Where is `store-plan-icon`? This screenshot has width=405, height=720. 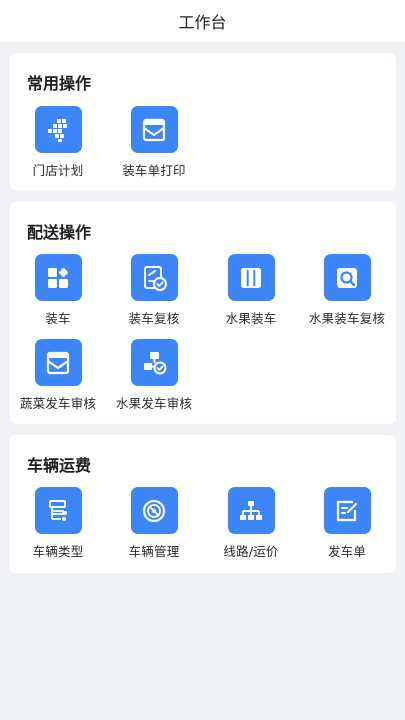
store-plan-icon is located at coordinates (58, 129).